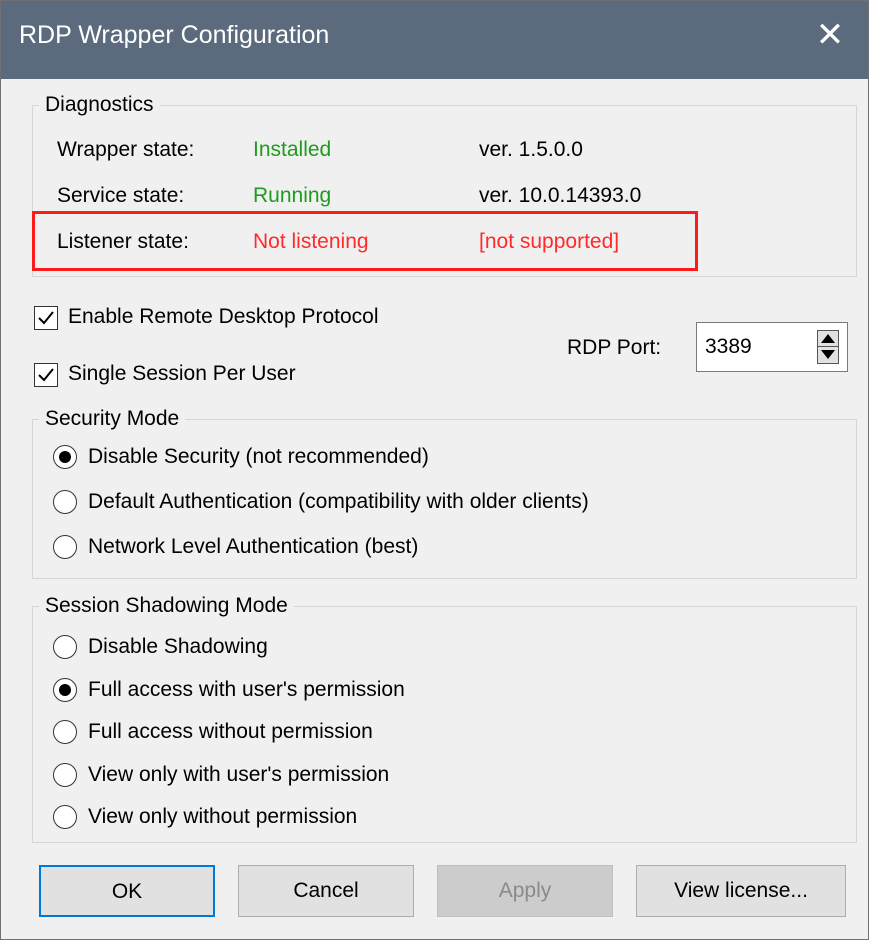 The height and width of the screenshot is (940, 869). Describe the element at coordinates (326, 891) in the screenshot. I see `cancel-button: Cancel` at that location.